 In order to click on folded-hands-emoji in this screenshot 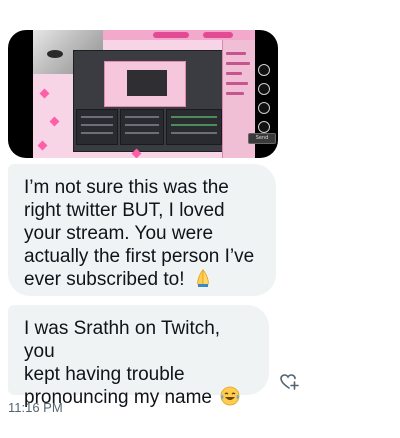, I will do `click(203, 281)`.